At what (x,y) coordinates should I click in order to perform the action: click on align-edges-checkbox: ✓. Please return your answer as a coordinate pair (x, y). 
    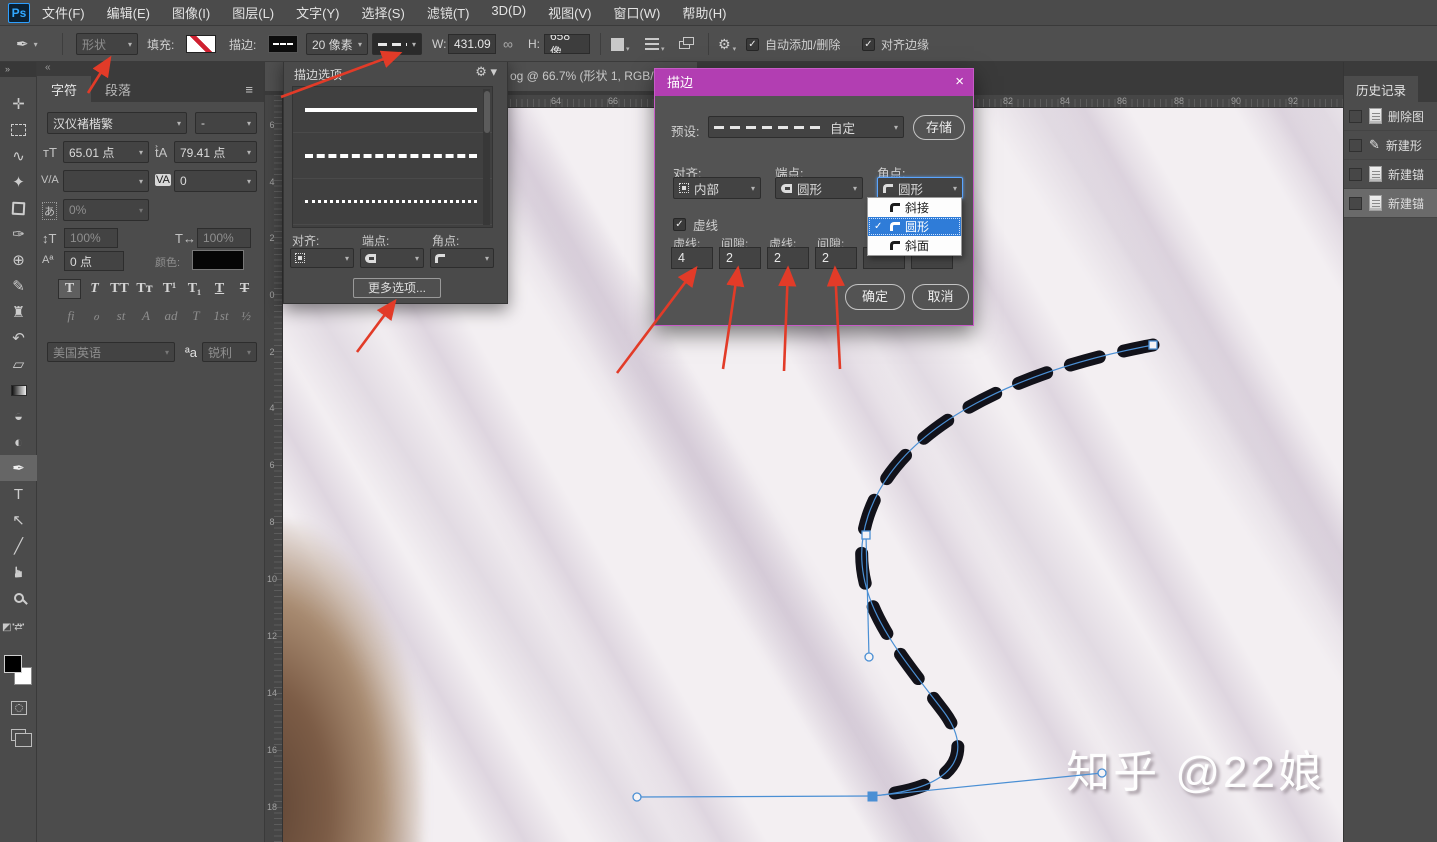
    Looking at the image, I should click on (868, 44).